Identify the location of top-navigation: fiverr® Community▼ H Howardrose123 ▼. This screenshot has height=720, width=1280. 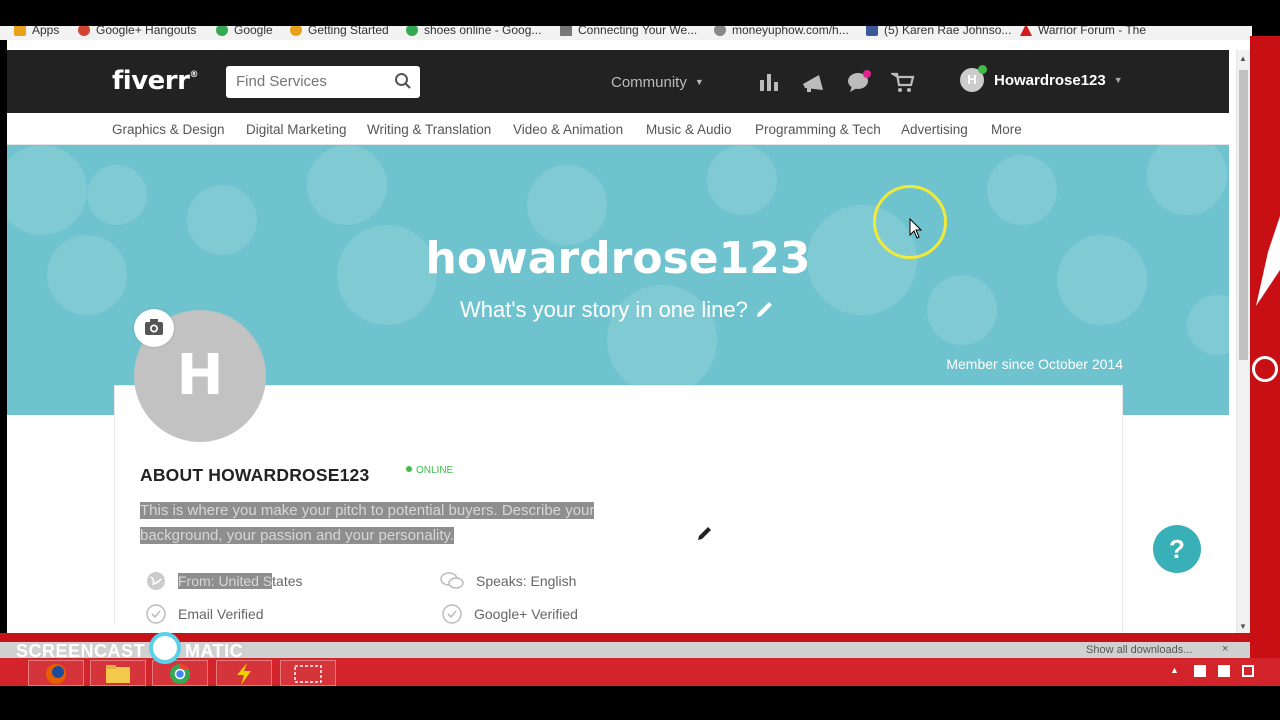
(618, 81).